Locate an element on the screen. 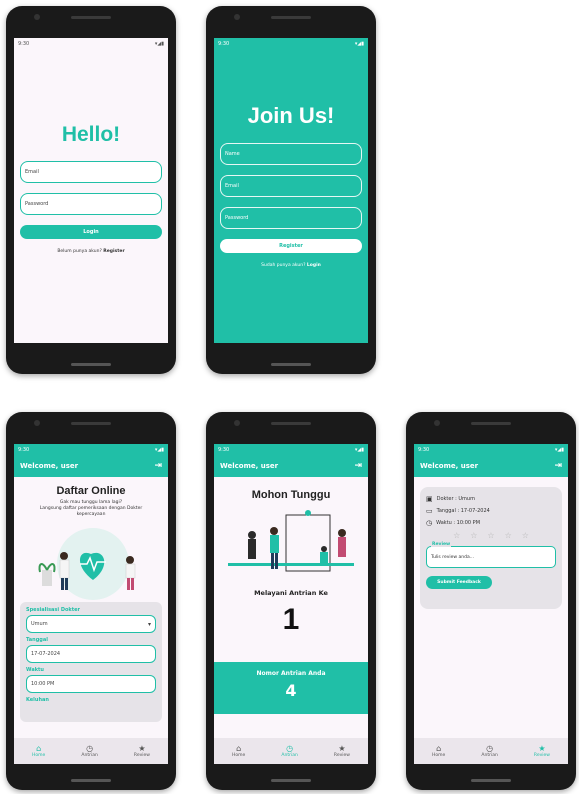 The height and width of the screenshot is (794, 579). daftar-title: Daftar Online is located at coordinates (91, 491).